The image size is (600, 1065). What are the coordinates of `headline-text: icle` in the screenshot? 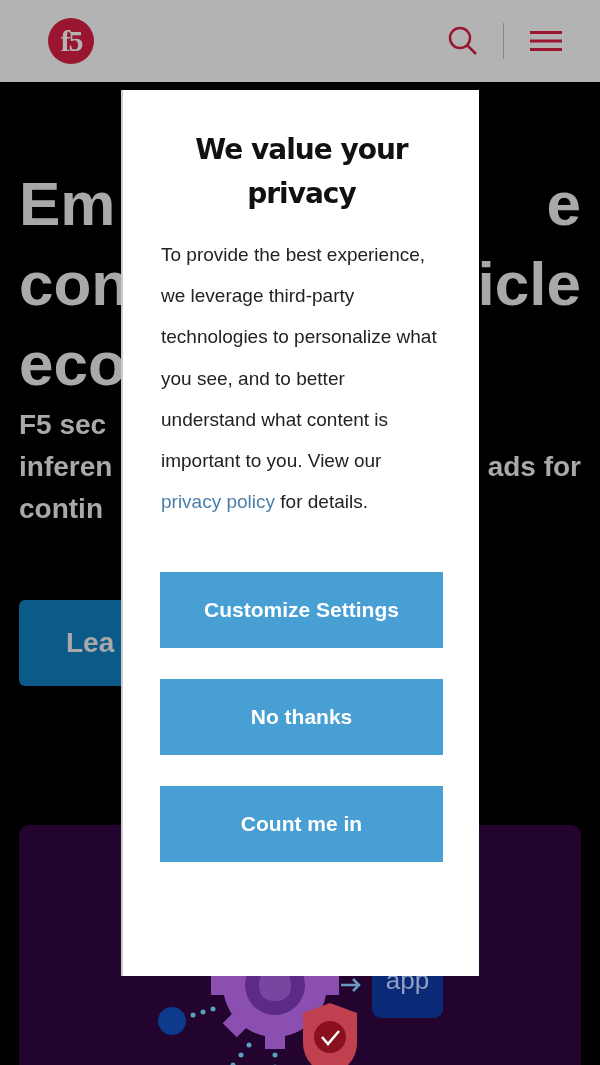 It's located at (529, 284).